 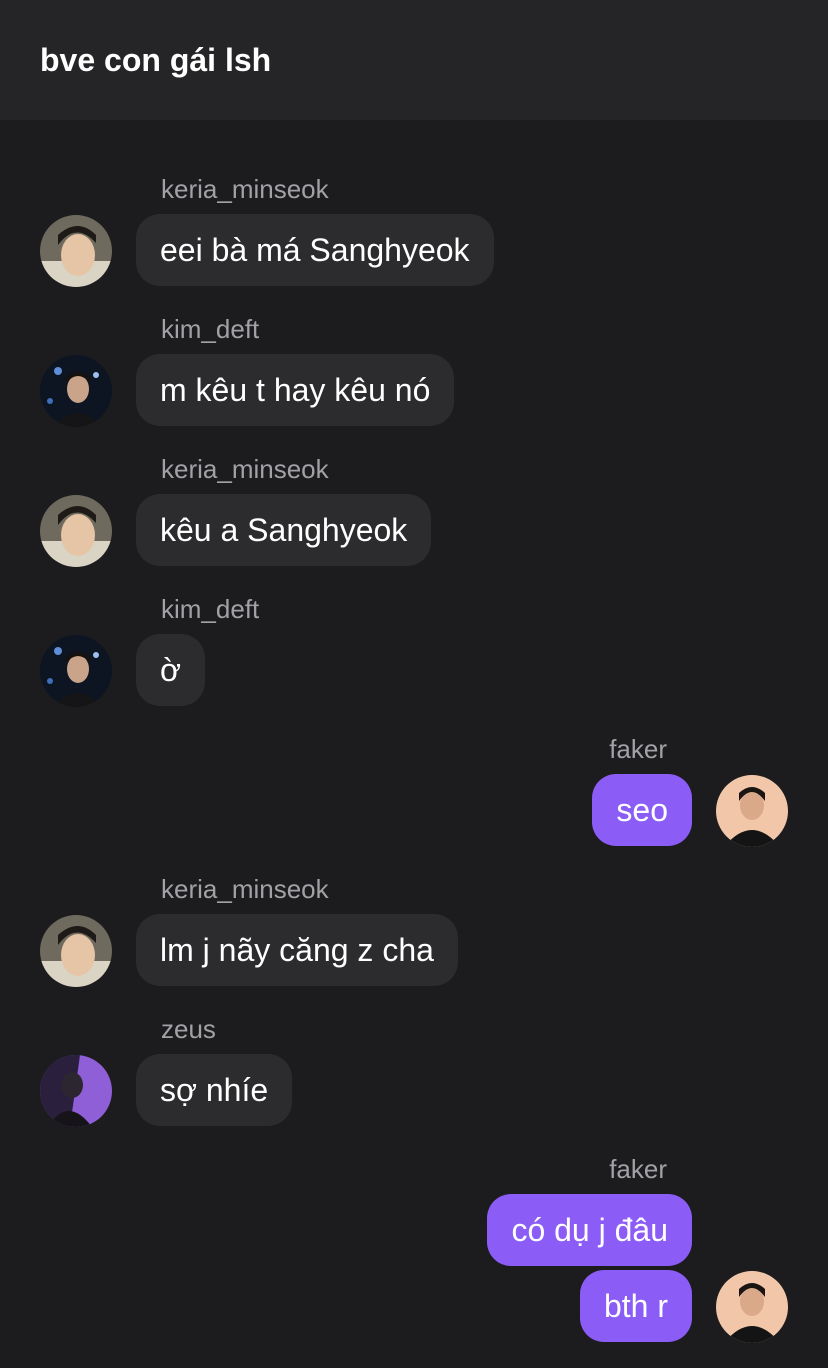 I want to click on avatar-zeus, so click(x=76, y=1091).